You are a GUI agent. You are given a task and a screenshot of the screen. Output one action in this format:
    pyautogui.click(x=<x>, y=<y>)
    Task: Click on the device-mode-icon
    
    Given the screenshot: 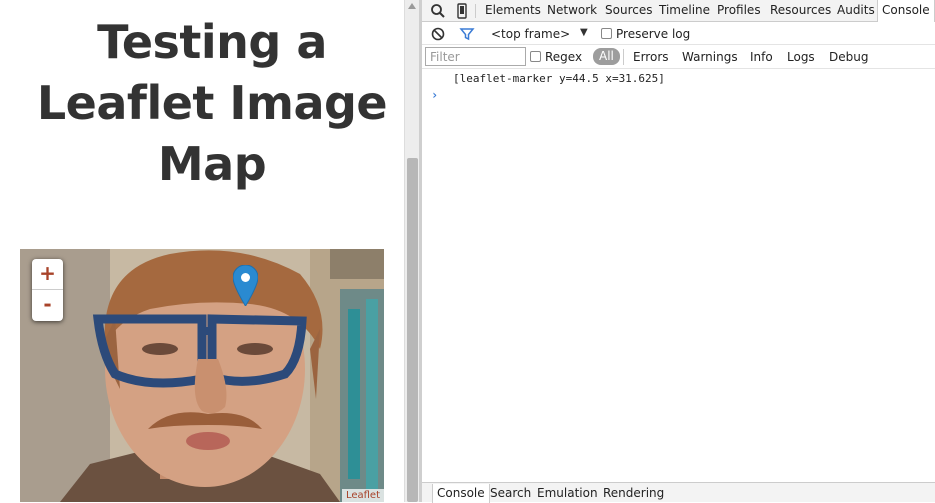 What is the action you would take?
    pyautogui.click(x=462, y=11)
    